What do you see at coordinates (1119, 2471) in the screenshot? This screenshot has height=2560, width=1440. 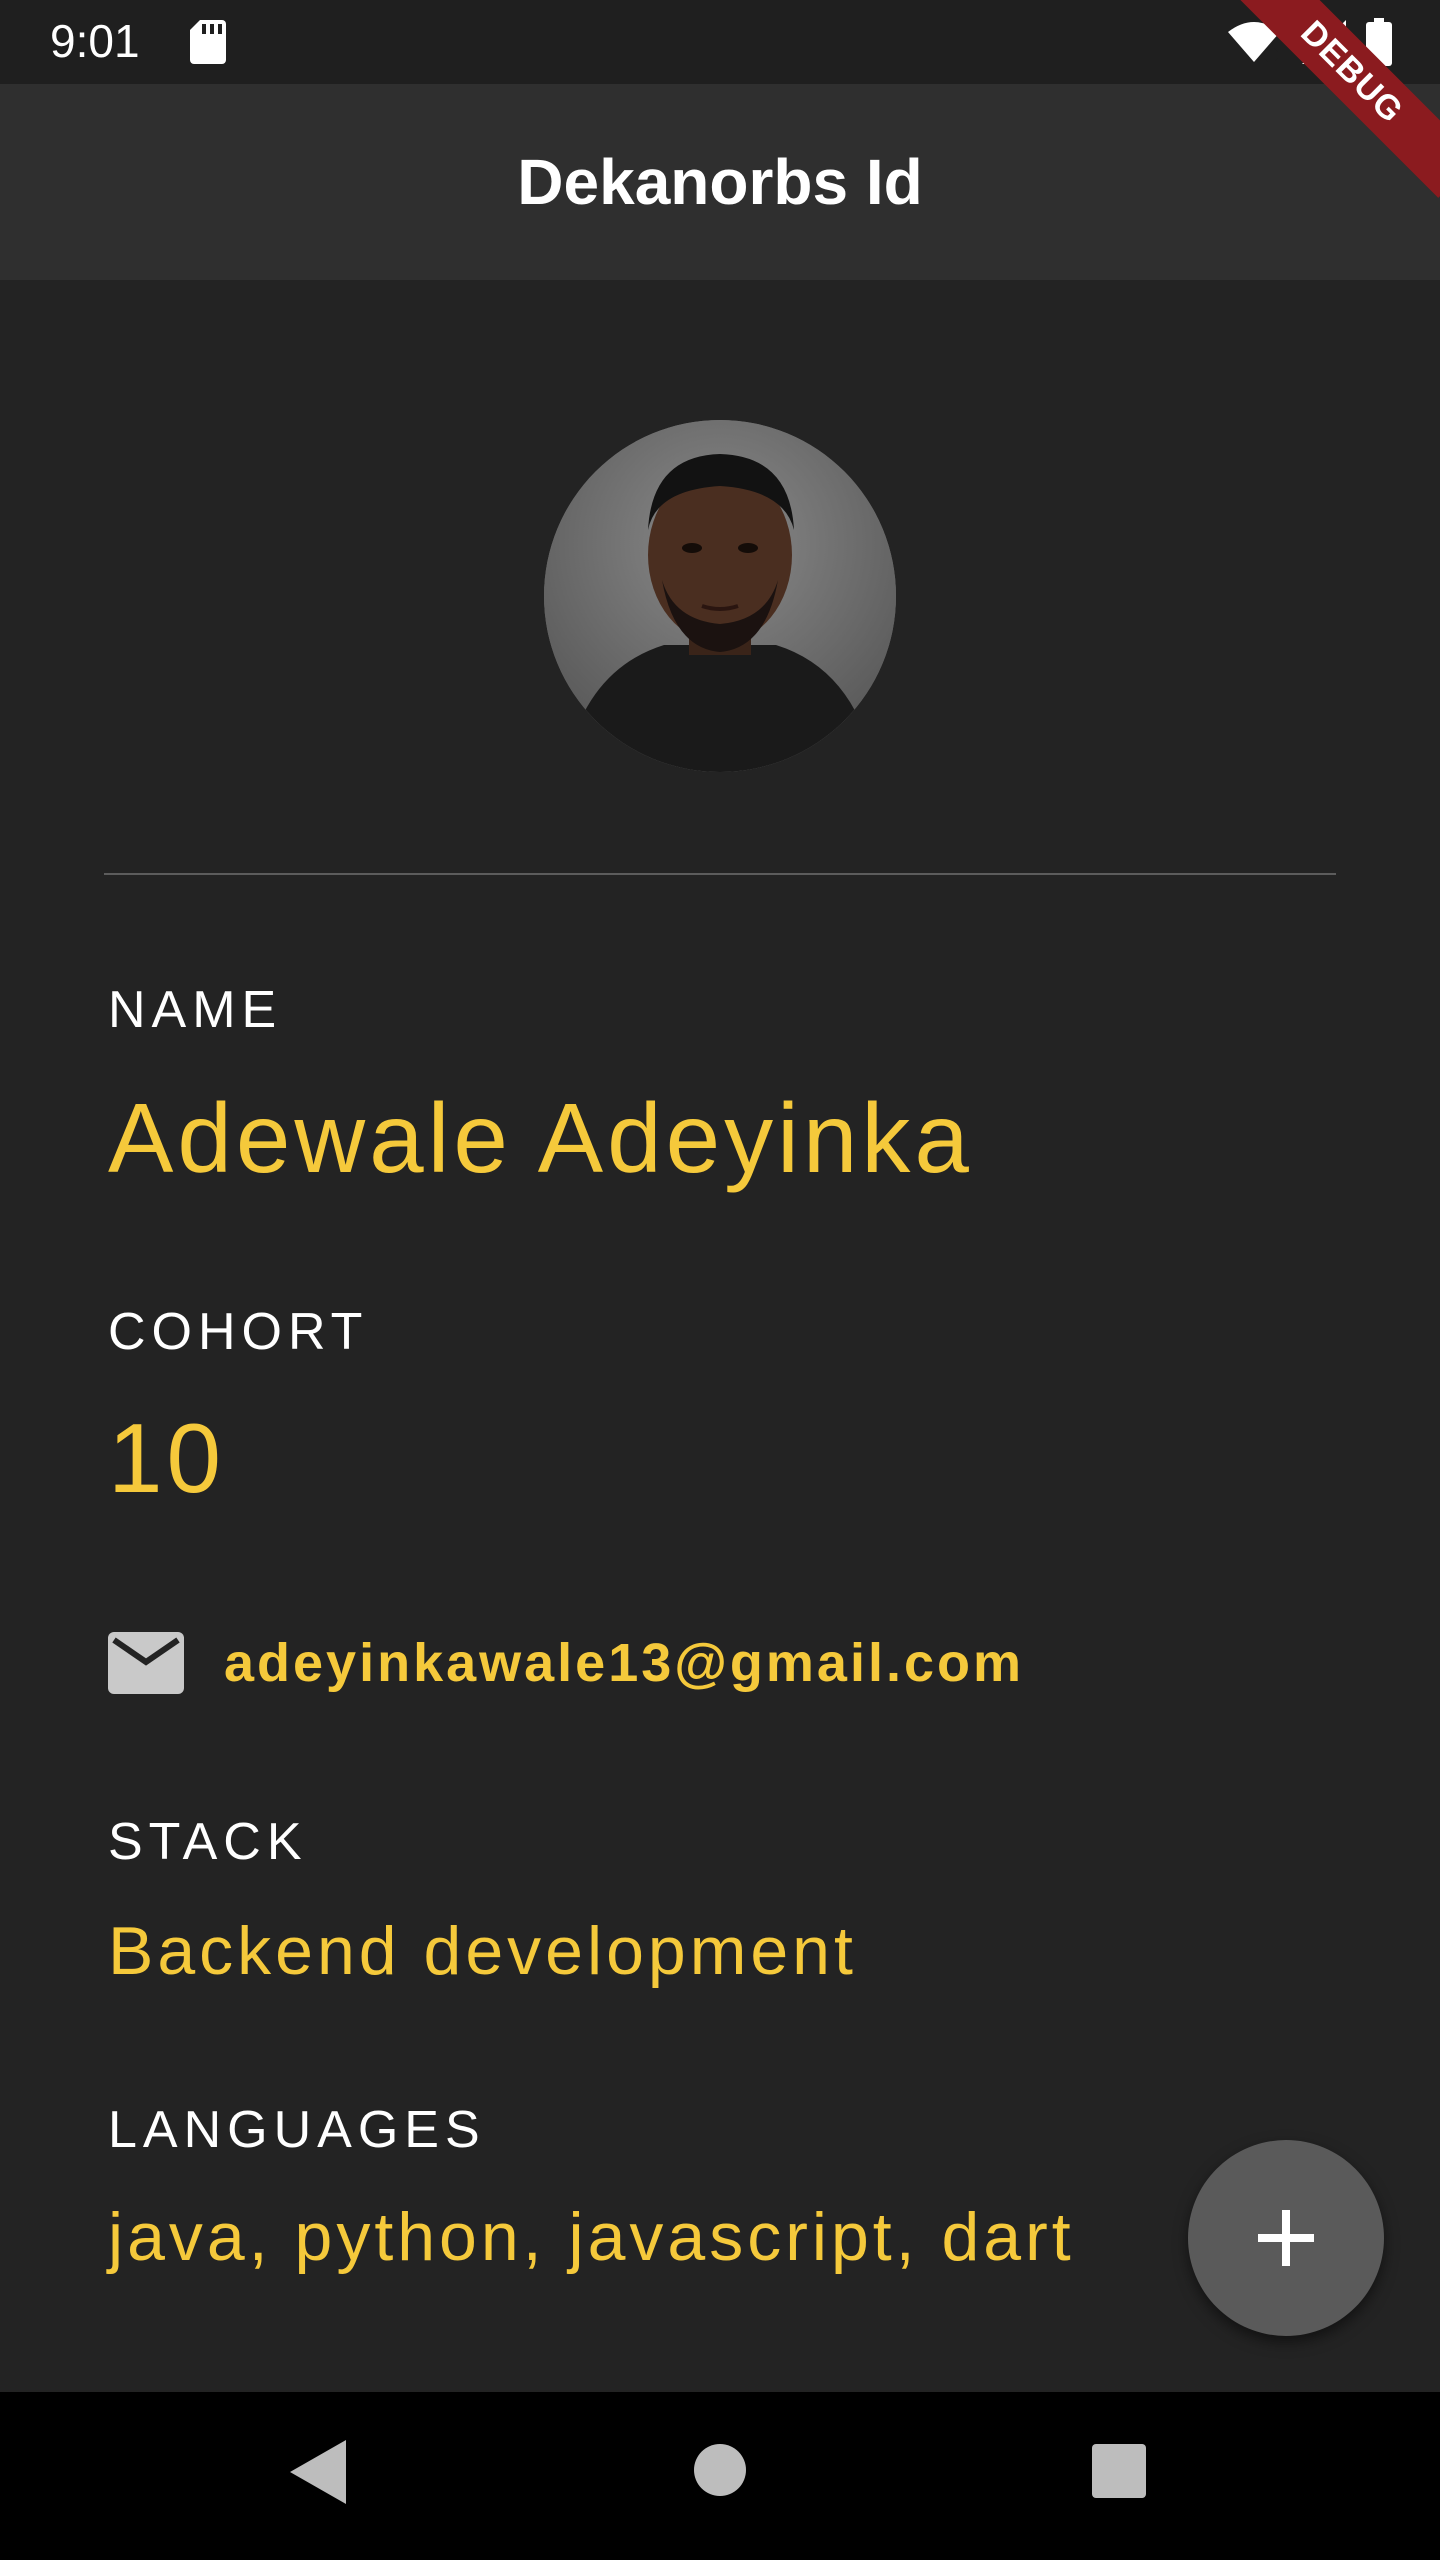 I see `recents-icon` at bounding box center [1119, 2471].